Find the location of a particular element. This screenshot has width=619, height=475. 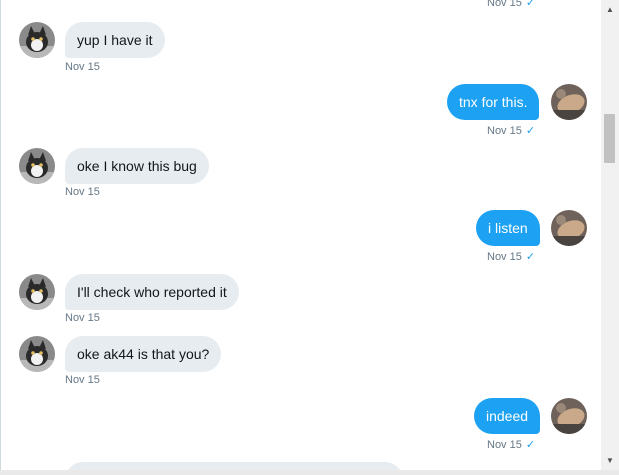

message-bubble: yup I have it is located at coordinates (115, 40).